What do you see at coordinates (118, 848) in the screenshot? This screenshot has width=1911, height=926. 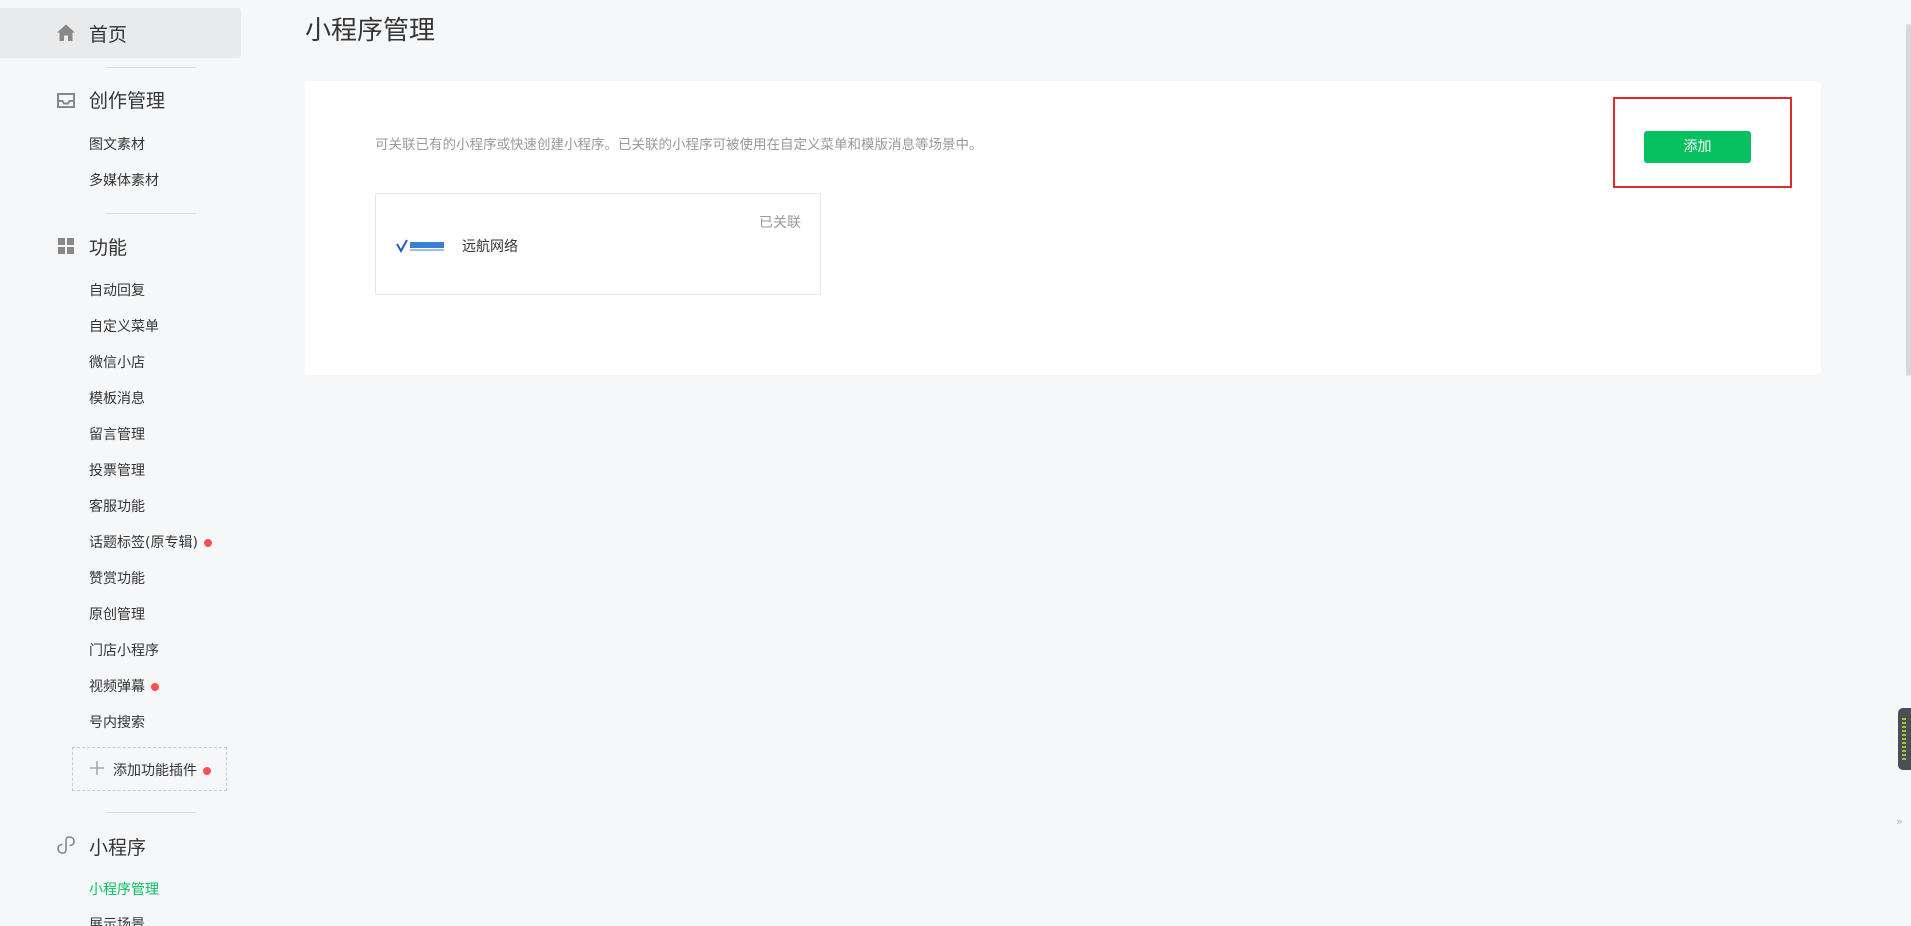 I see `section-title-miniprogram: 小程序` at bounding box center [118, 848].